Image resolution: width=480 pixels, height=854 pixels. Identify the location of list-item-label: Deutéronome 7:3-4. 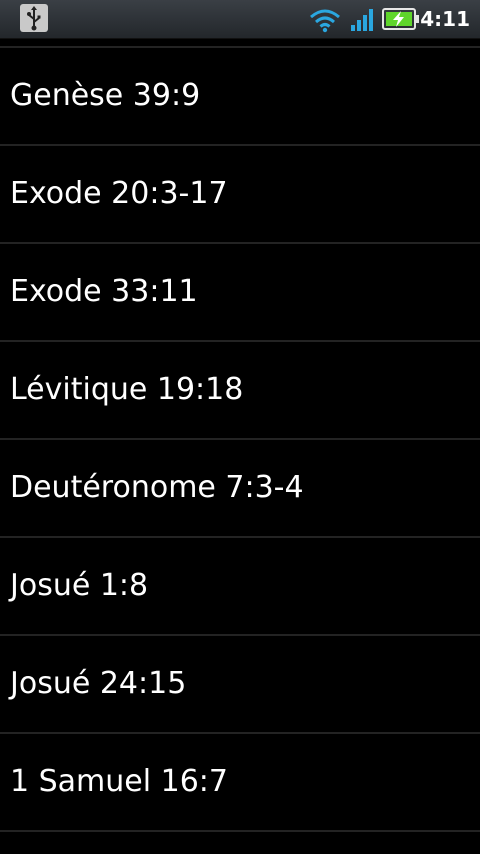
(157, 487).